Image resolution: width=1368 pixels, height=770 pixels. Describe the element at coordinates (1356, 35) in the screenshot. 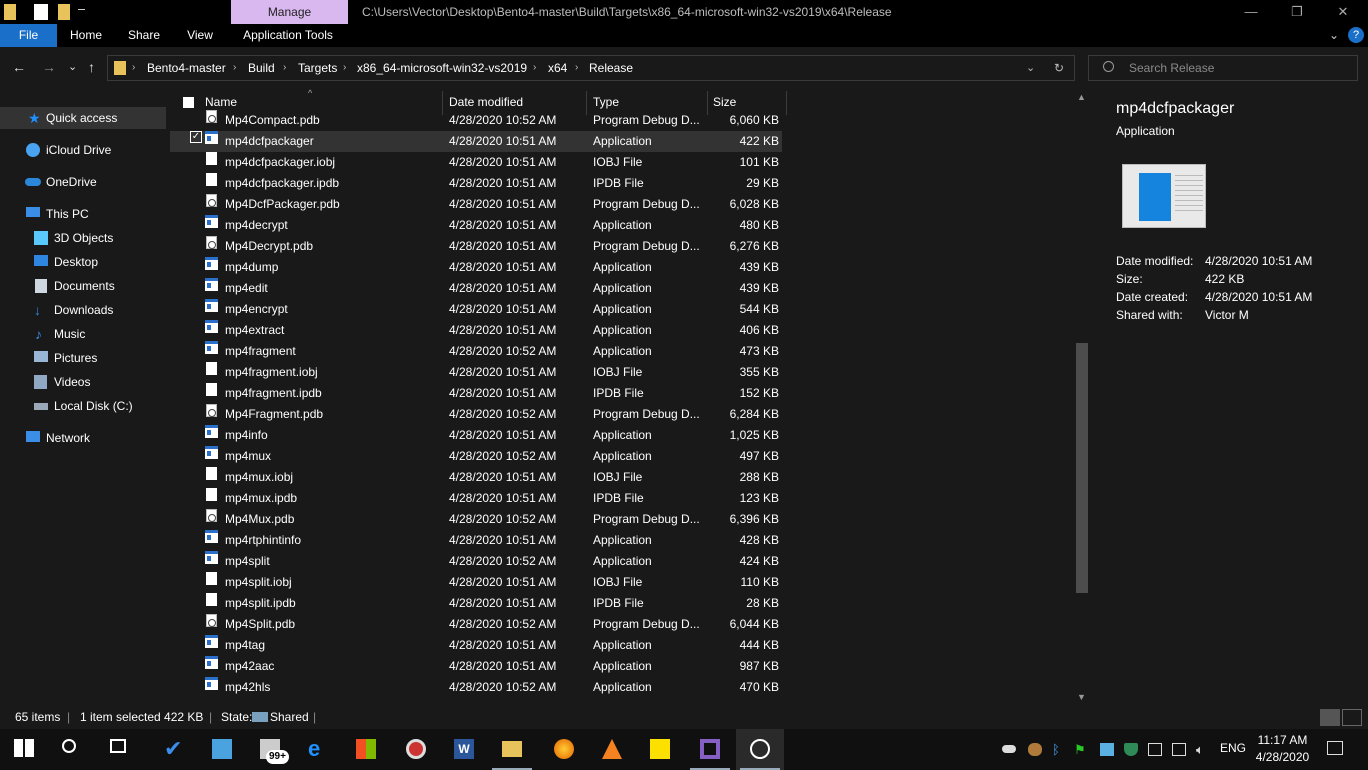

I see `help-icon: ?` at that location.